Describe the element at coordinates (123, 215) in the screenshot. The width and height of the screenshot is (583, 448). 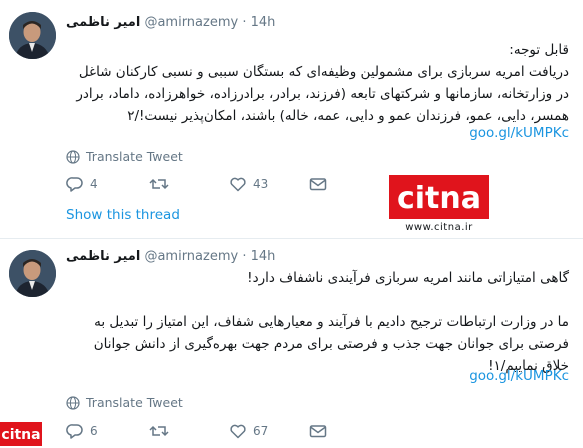
I see `show-thread-link: Show this thread` at that location.